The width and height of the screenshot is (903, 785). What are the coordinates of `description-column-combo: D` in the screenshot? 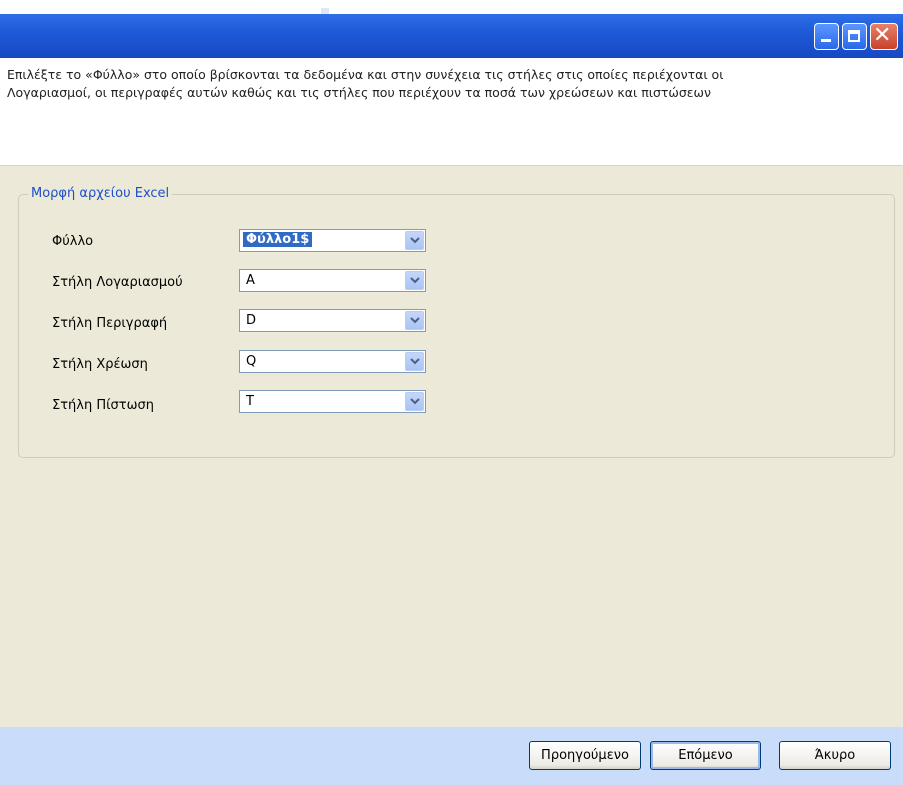 It's located at (332, 320).